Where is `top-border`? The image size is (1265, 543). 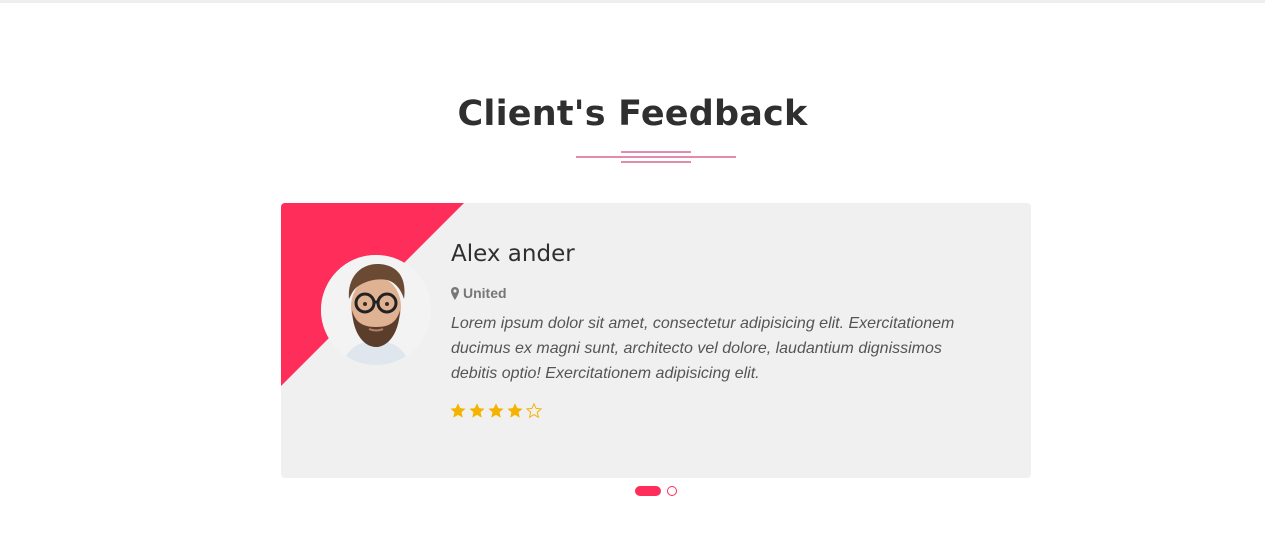
top-border is located at coordinates (632, 1).